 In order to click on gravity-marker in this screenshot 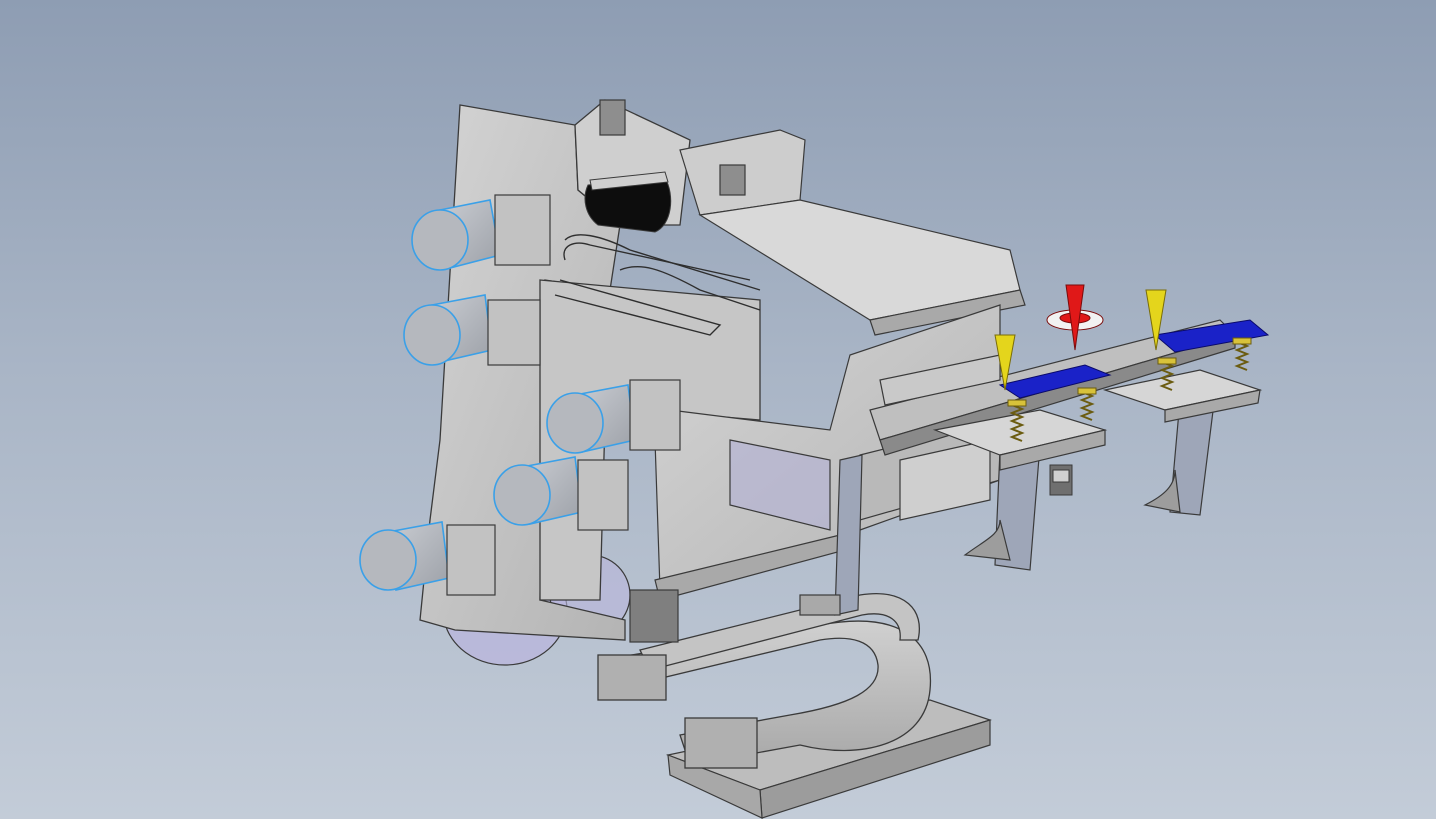, I will do `click(1075, 317)`.